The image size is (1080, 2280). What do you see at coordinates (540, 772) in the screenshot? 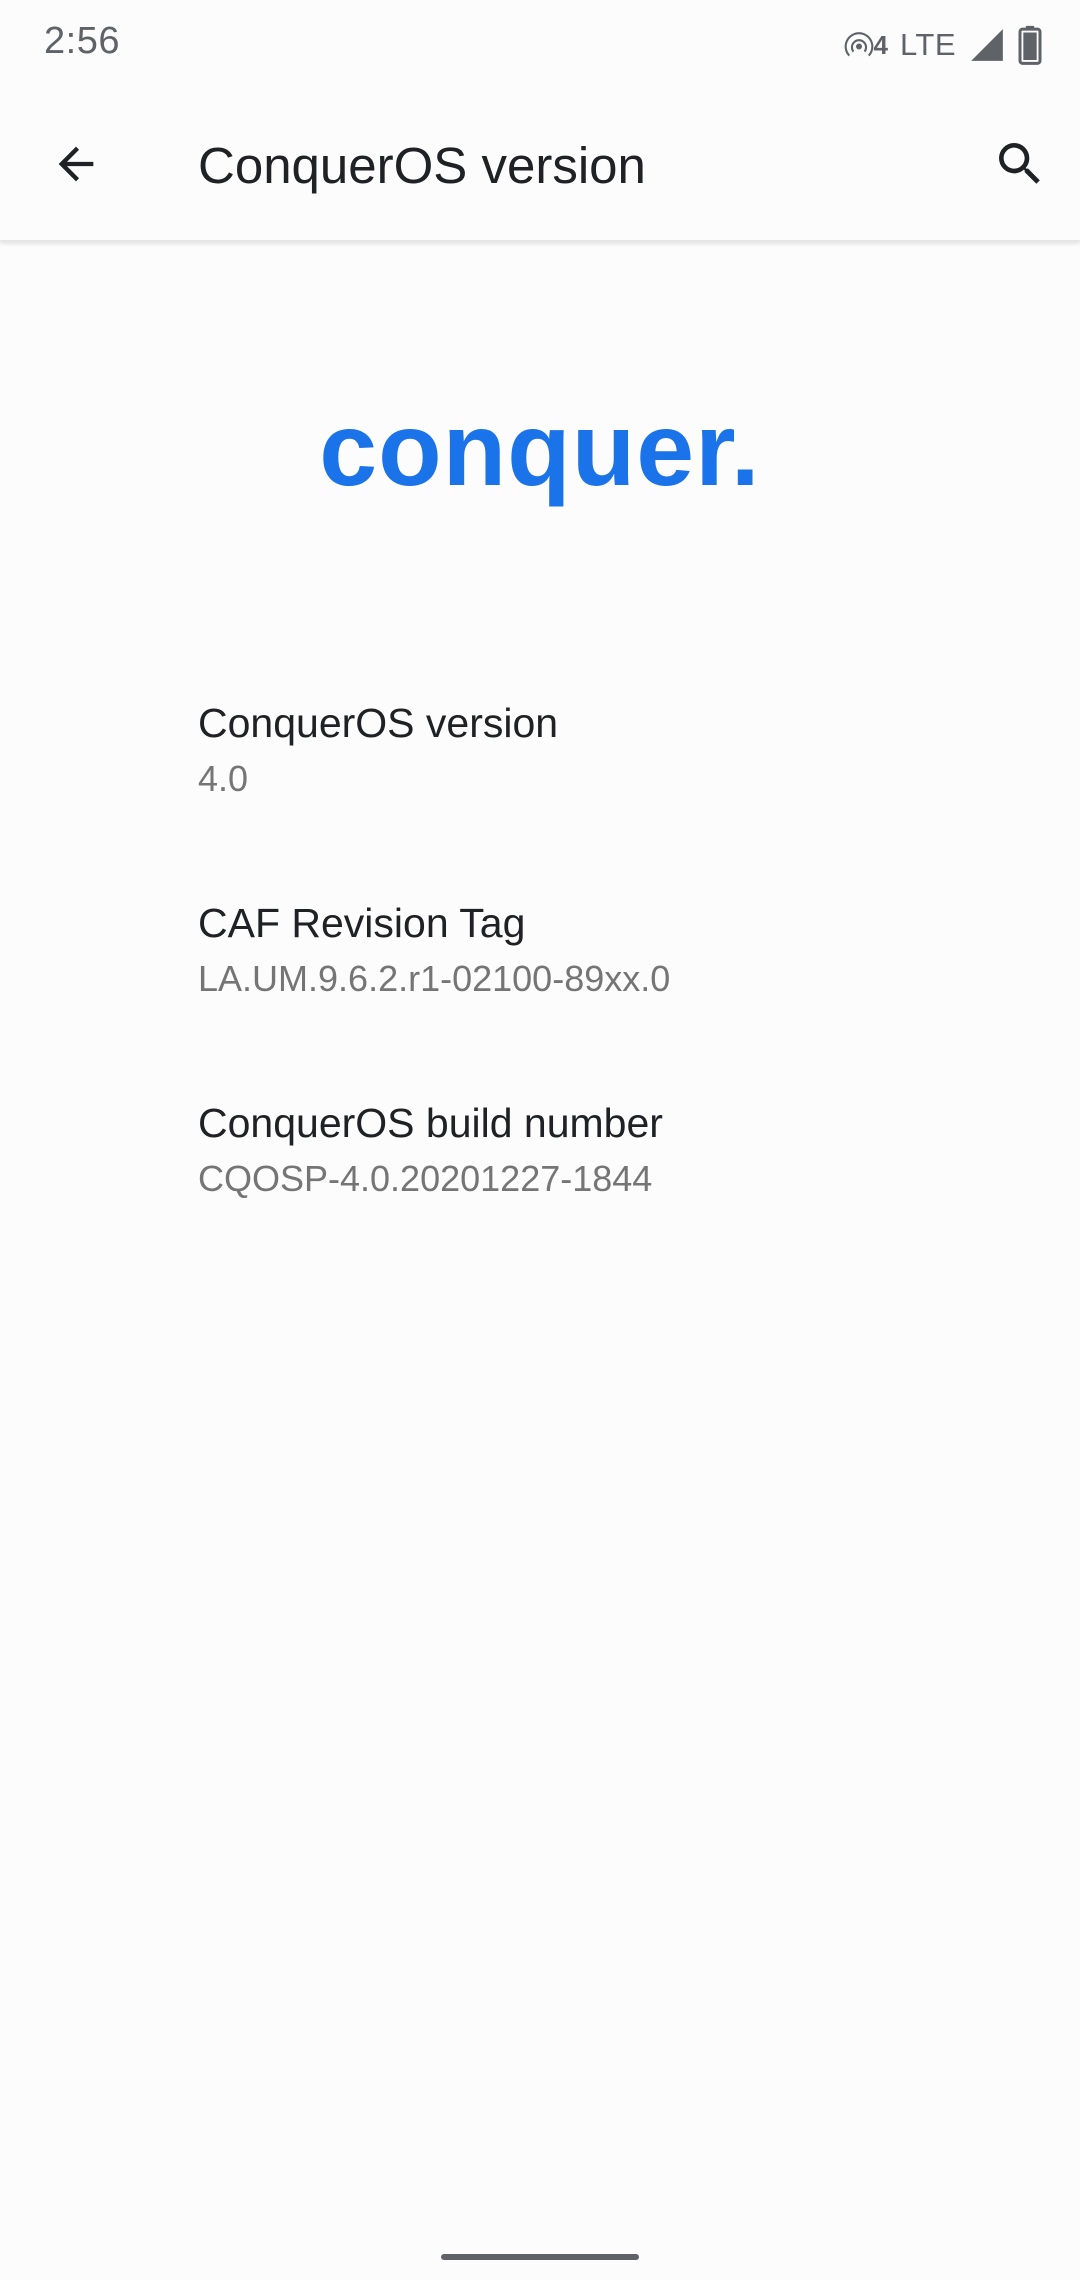
I see `pref-item-conqueros-version: ConquerOS version 4.0` at bounding box center [540, 772].